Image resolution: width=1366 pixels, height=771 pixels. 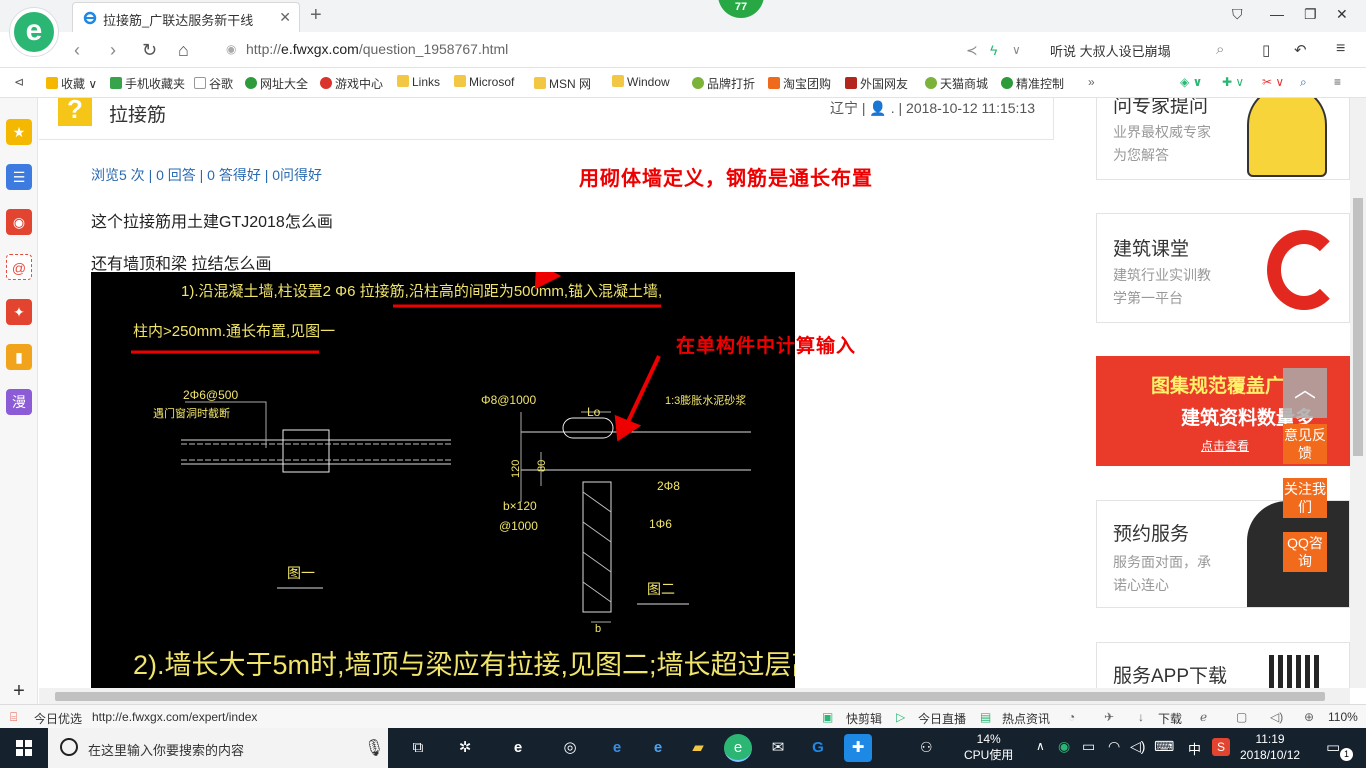 I want to click on skin-icon: ⛉, so click(x=1237, y=14).